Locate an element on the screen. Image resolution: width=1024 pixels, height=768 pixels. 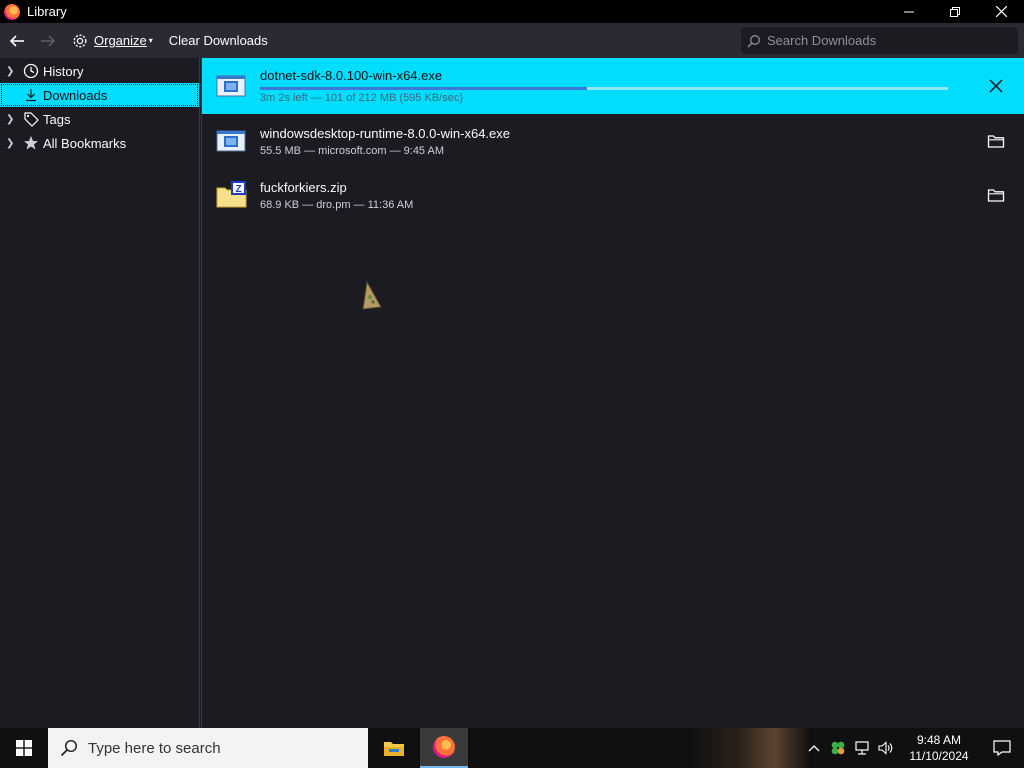
taskbar-search-box: Type here to search is located at coordinates (208, 748).